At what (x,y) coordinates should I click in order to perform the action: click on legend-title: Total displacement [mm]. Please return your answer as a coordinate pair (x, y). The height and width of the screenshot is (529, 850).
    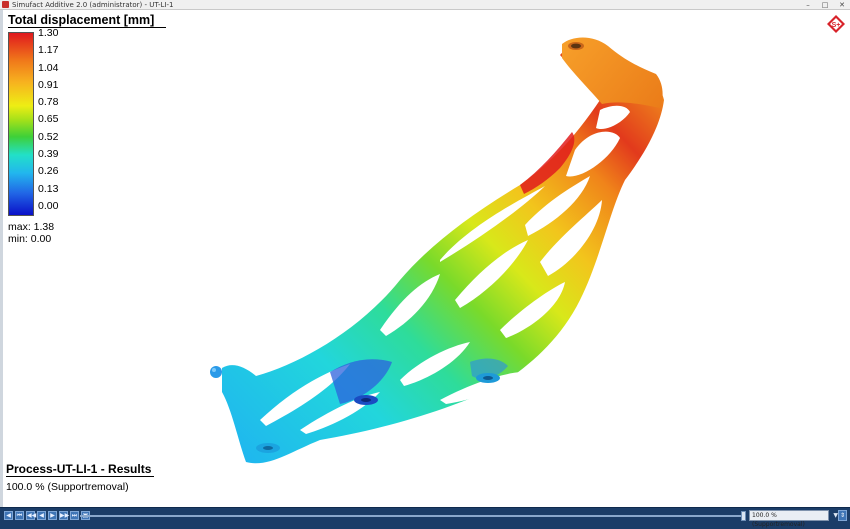
    Looking at the image, I should click on (81, 20).